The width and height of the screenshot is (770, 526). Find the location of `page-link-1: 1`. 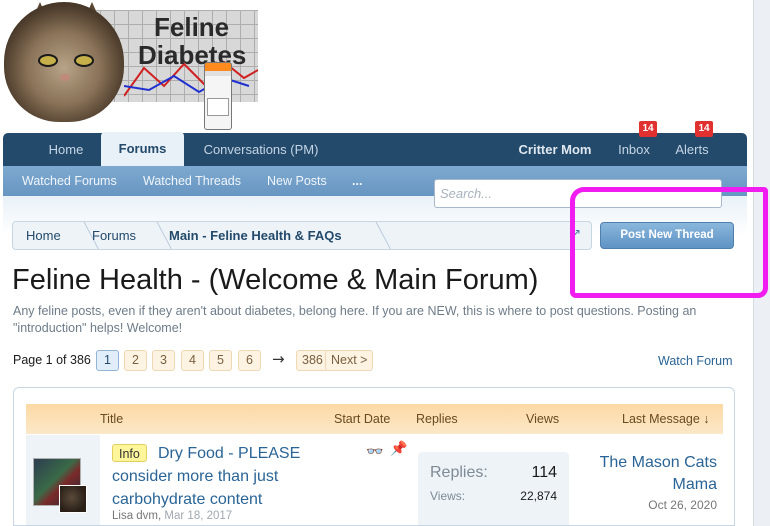

page-link-1: 1 is located at coordinates (107, 360).